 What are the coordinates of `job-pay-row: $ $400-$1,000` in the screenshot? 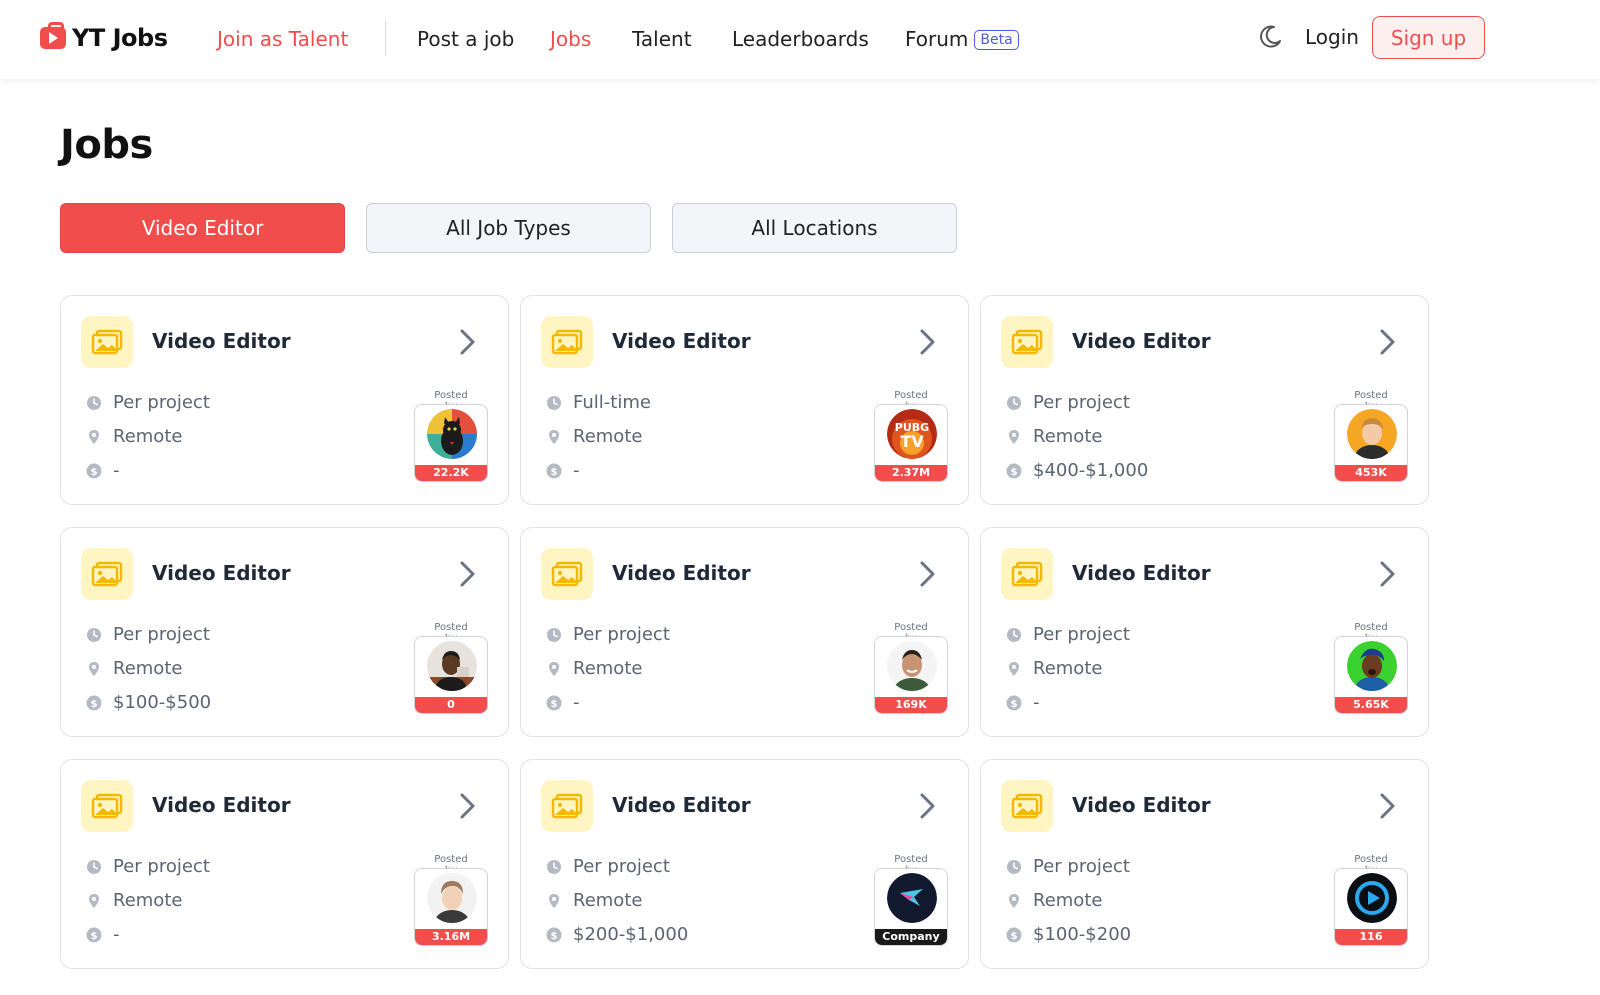 It's located at (1077, 470).